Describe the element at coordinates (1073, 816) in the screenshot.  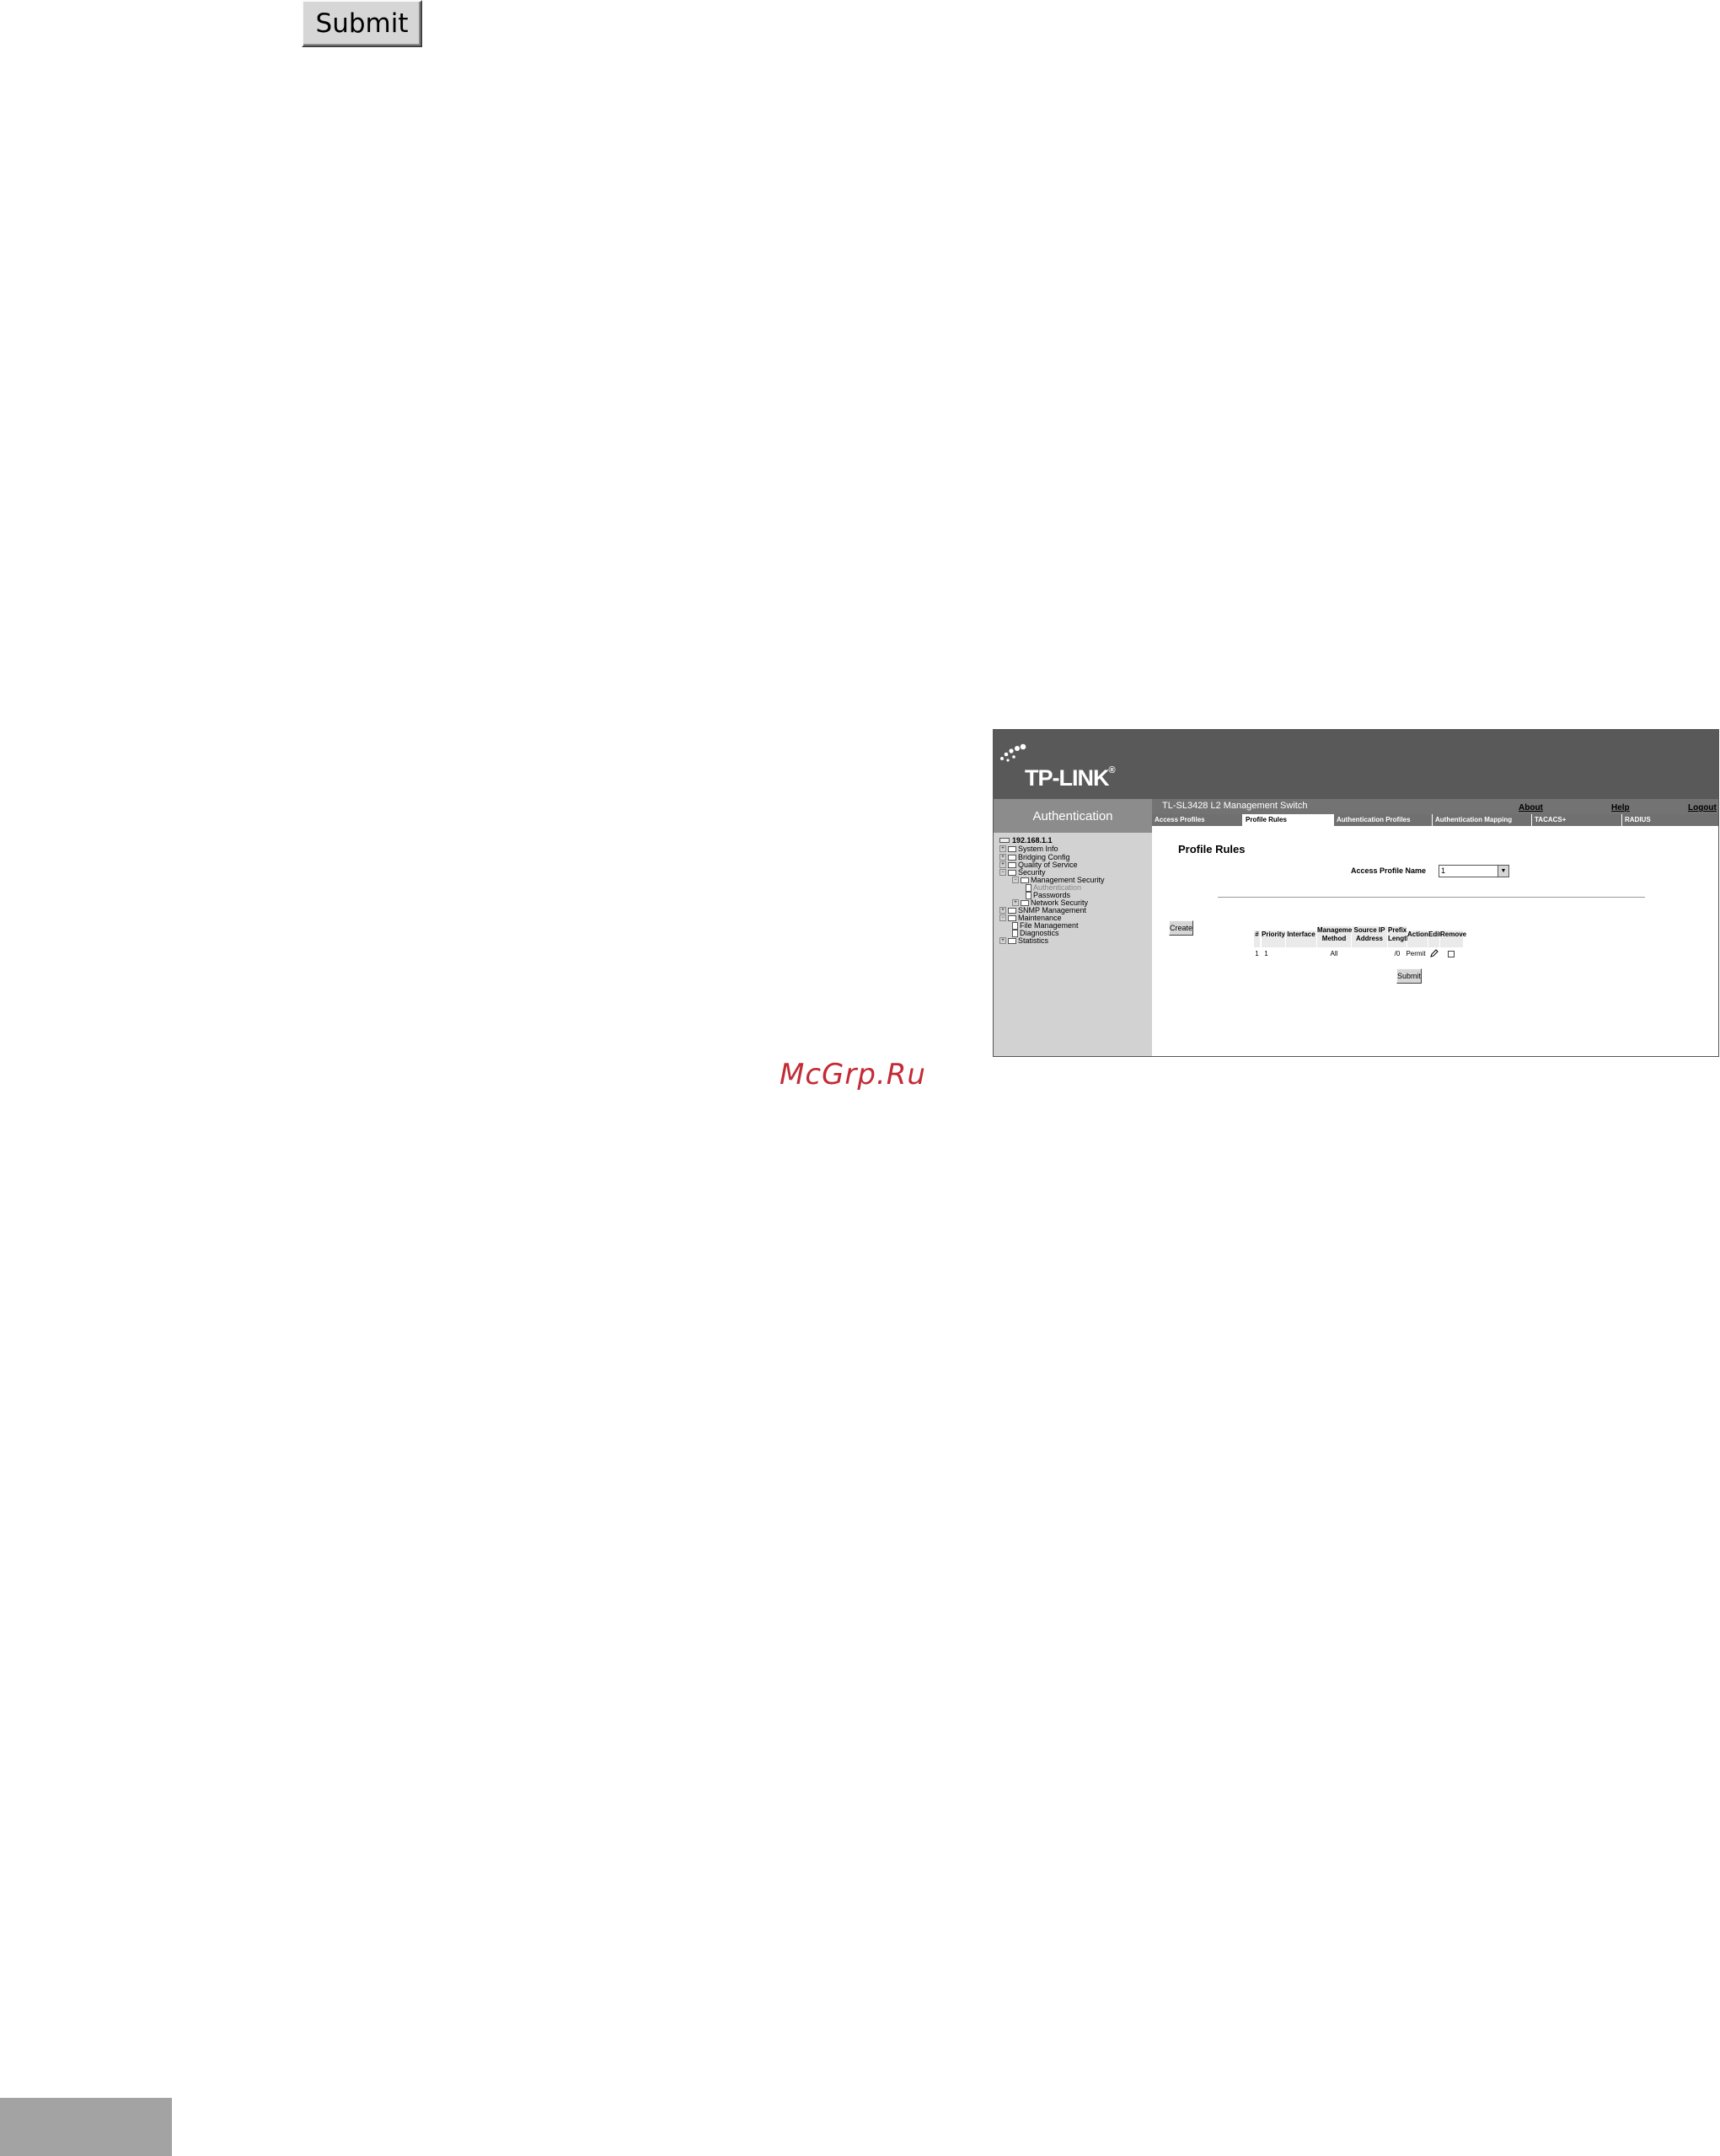
I see `nav-title: Authentication` at that location.